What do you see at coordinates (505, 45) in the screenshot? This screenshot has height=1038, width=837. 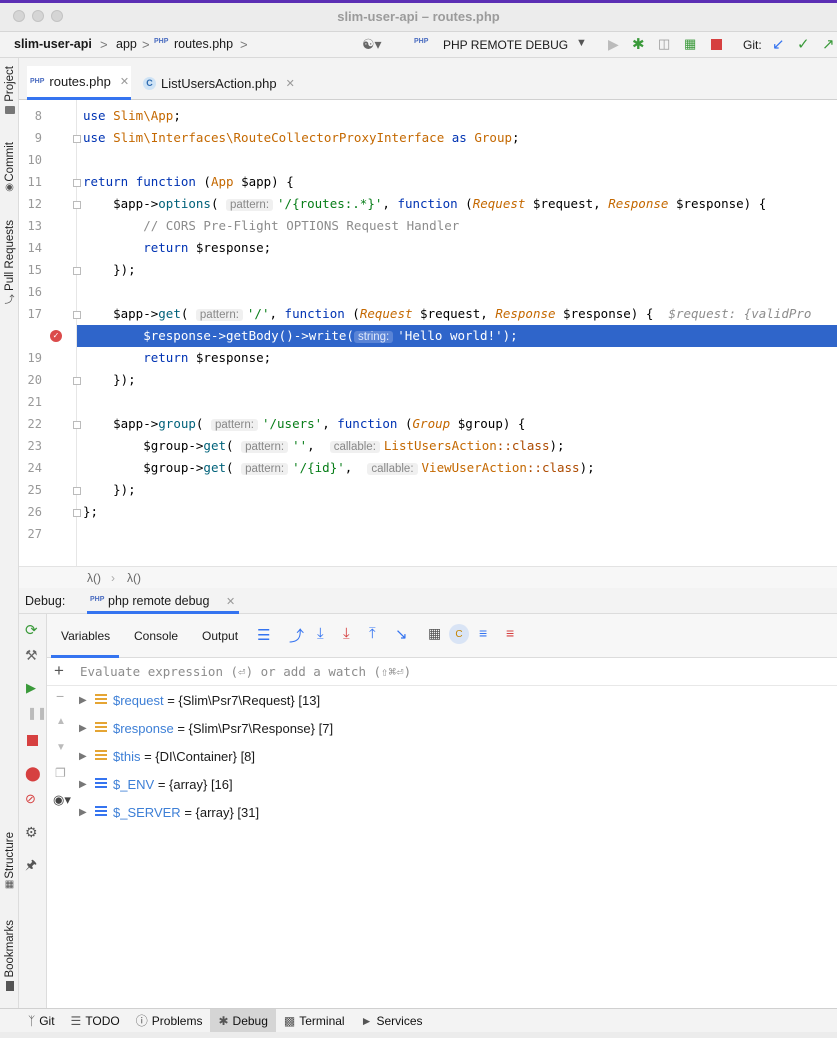 I see `run-config-select: PHP REMOTE DEBUG` at bounding box center [505, 45].